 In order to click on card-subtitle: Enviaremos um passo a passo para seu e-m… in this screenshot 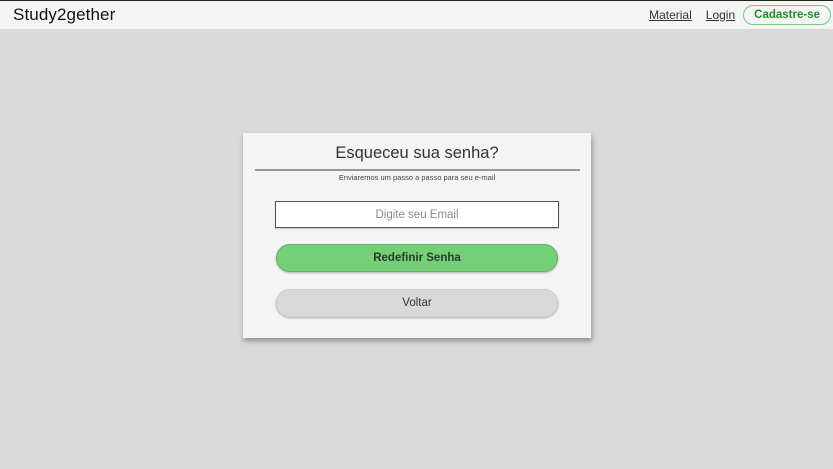, I will do `click(417, 177)`.